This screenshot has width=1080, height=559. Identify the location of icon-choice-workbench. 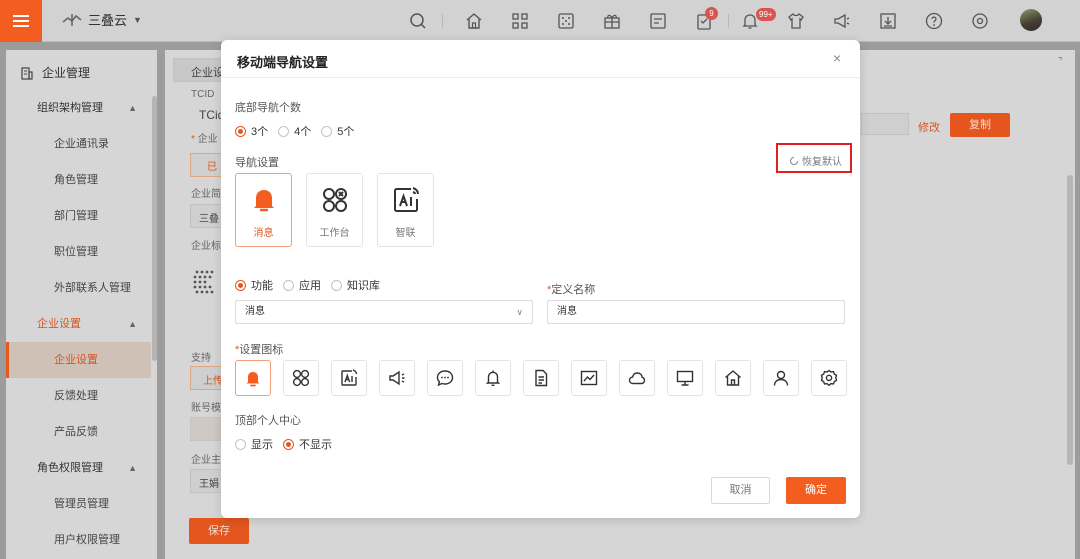
(301, 378).